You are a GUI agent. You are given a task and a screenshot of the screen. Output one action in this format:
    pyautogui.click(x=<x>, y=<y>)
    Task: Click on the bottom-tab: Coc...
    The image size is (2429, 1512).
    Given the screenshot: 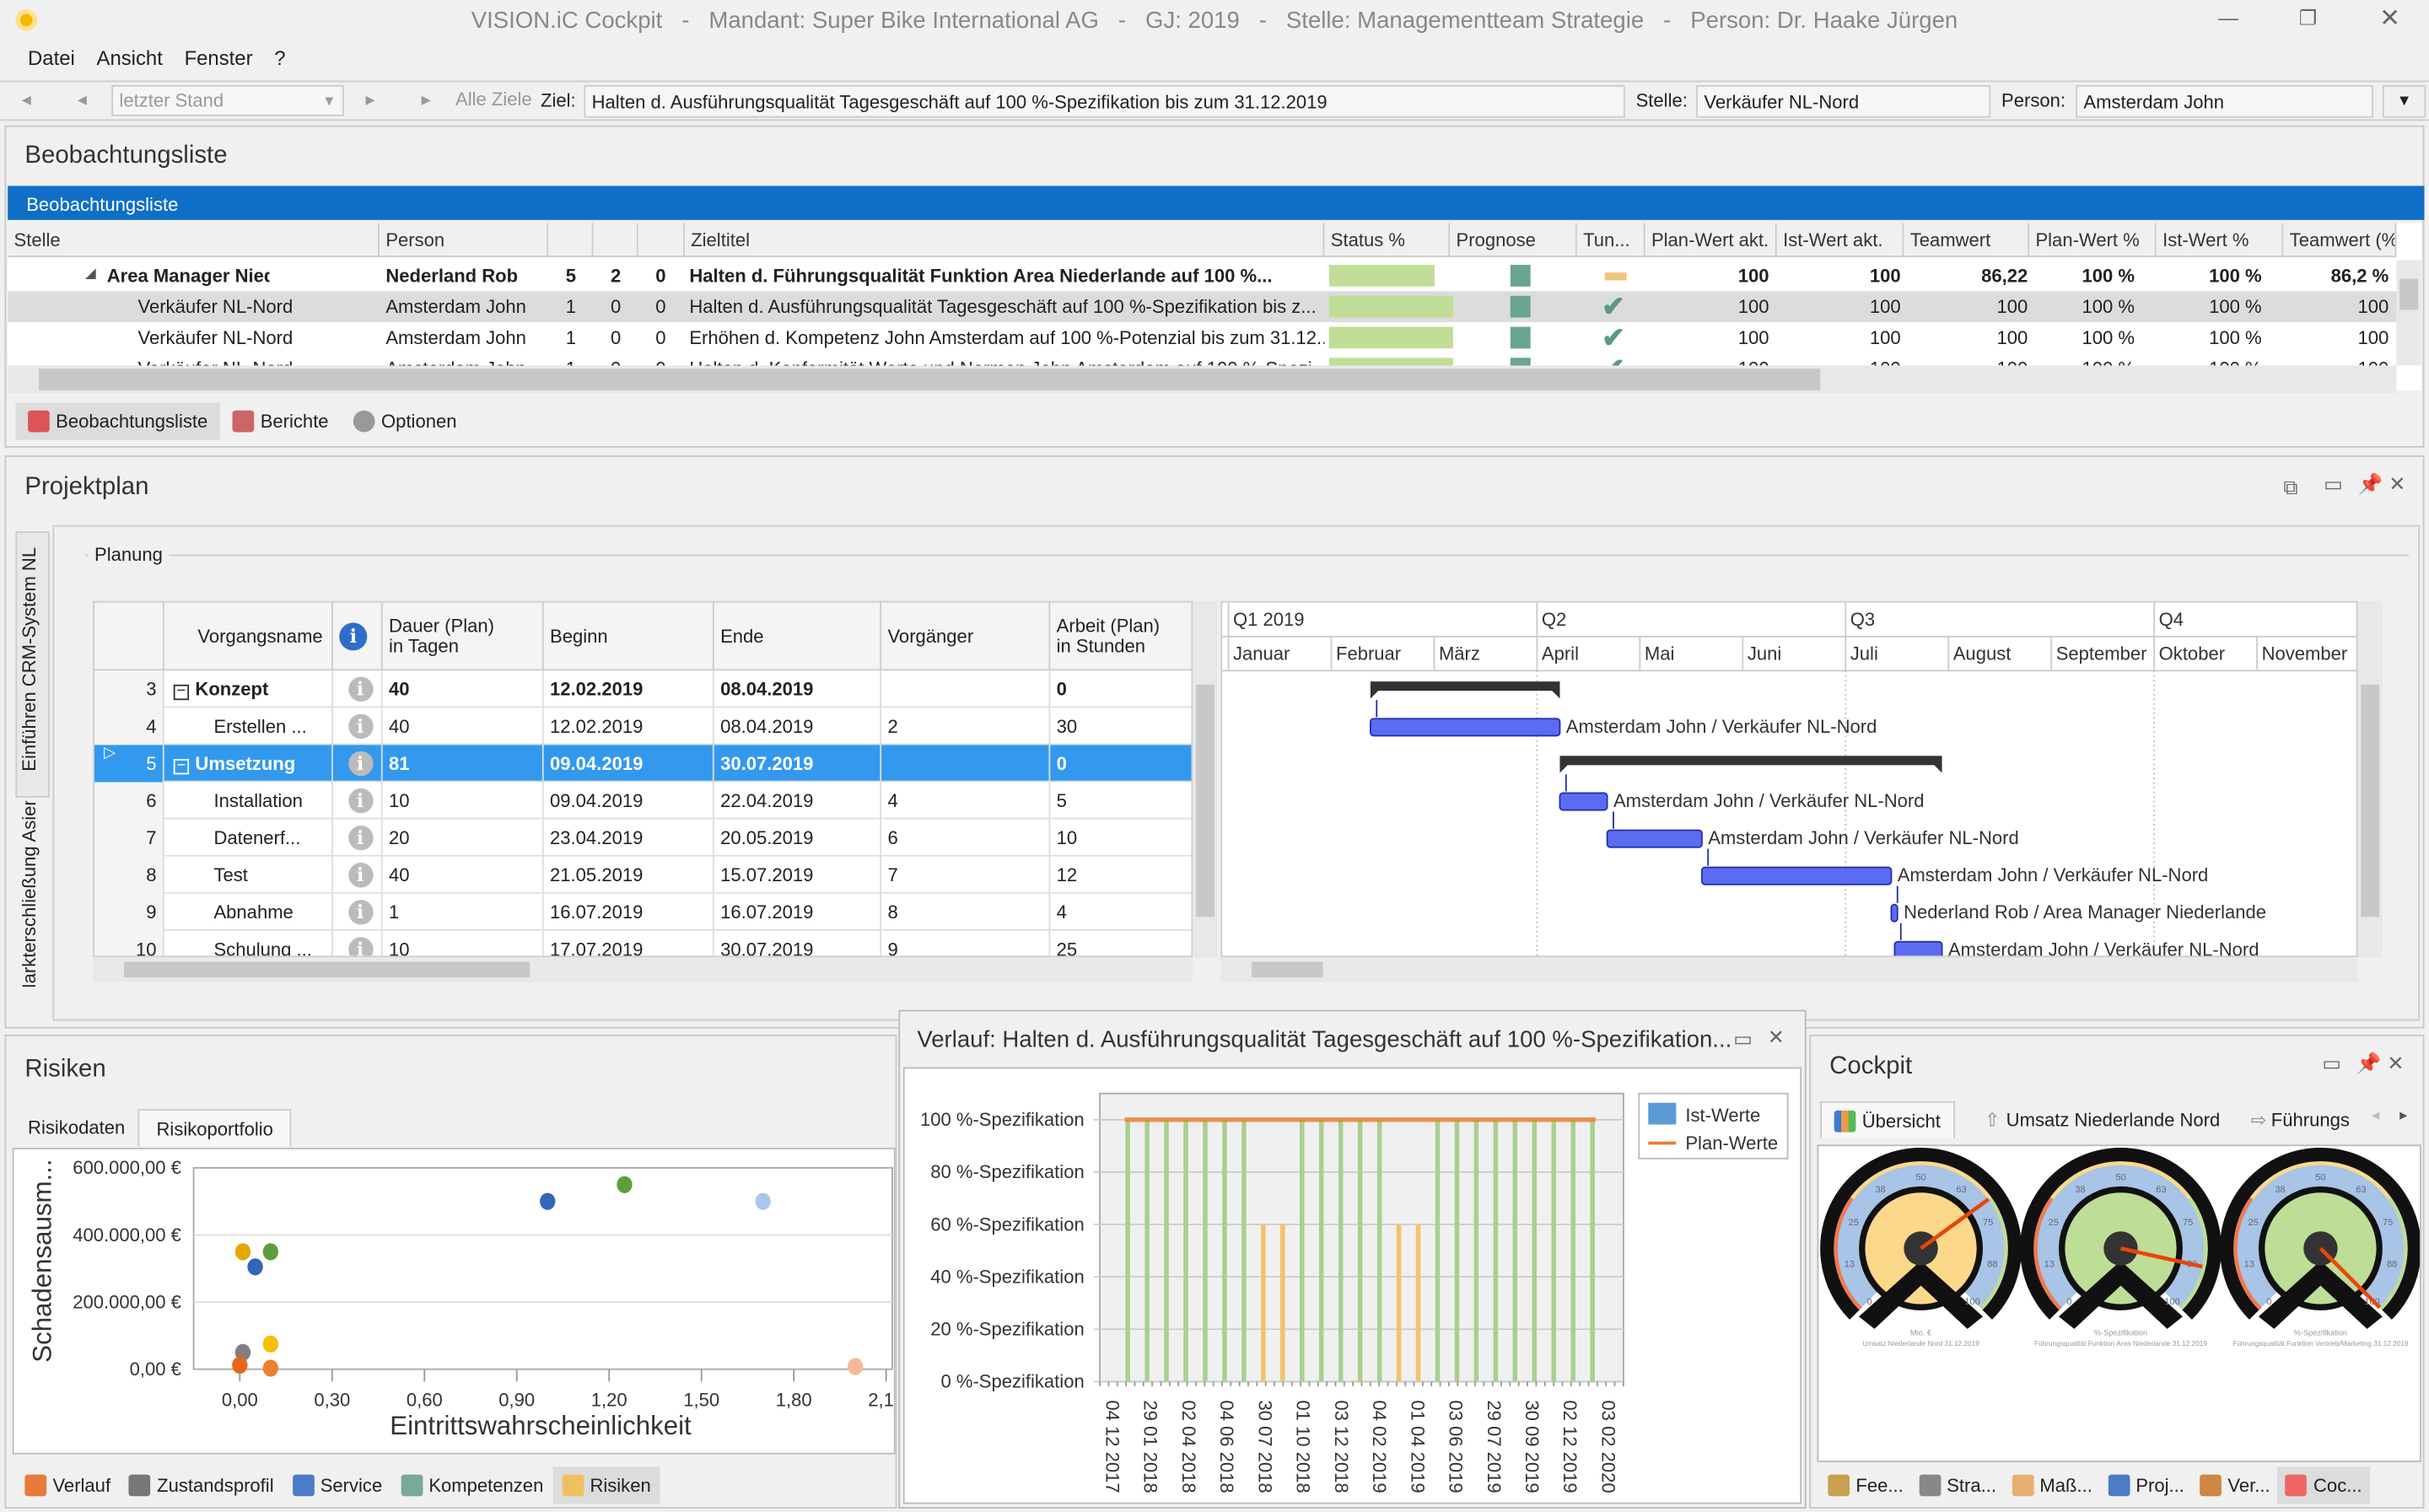 What is the action you would take?
    pyautogui.click(x=2323, y=1485)
    